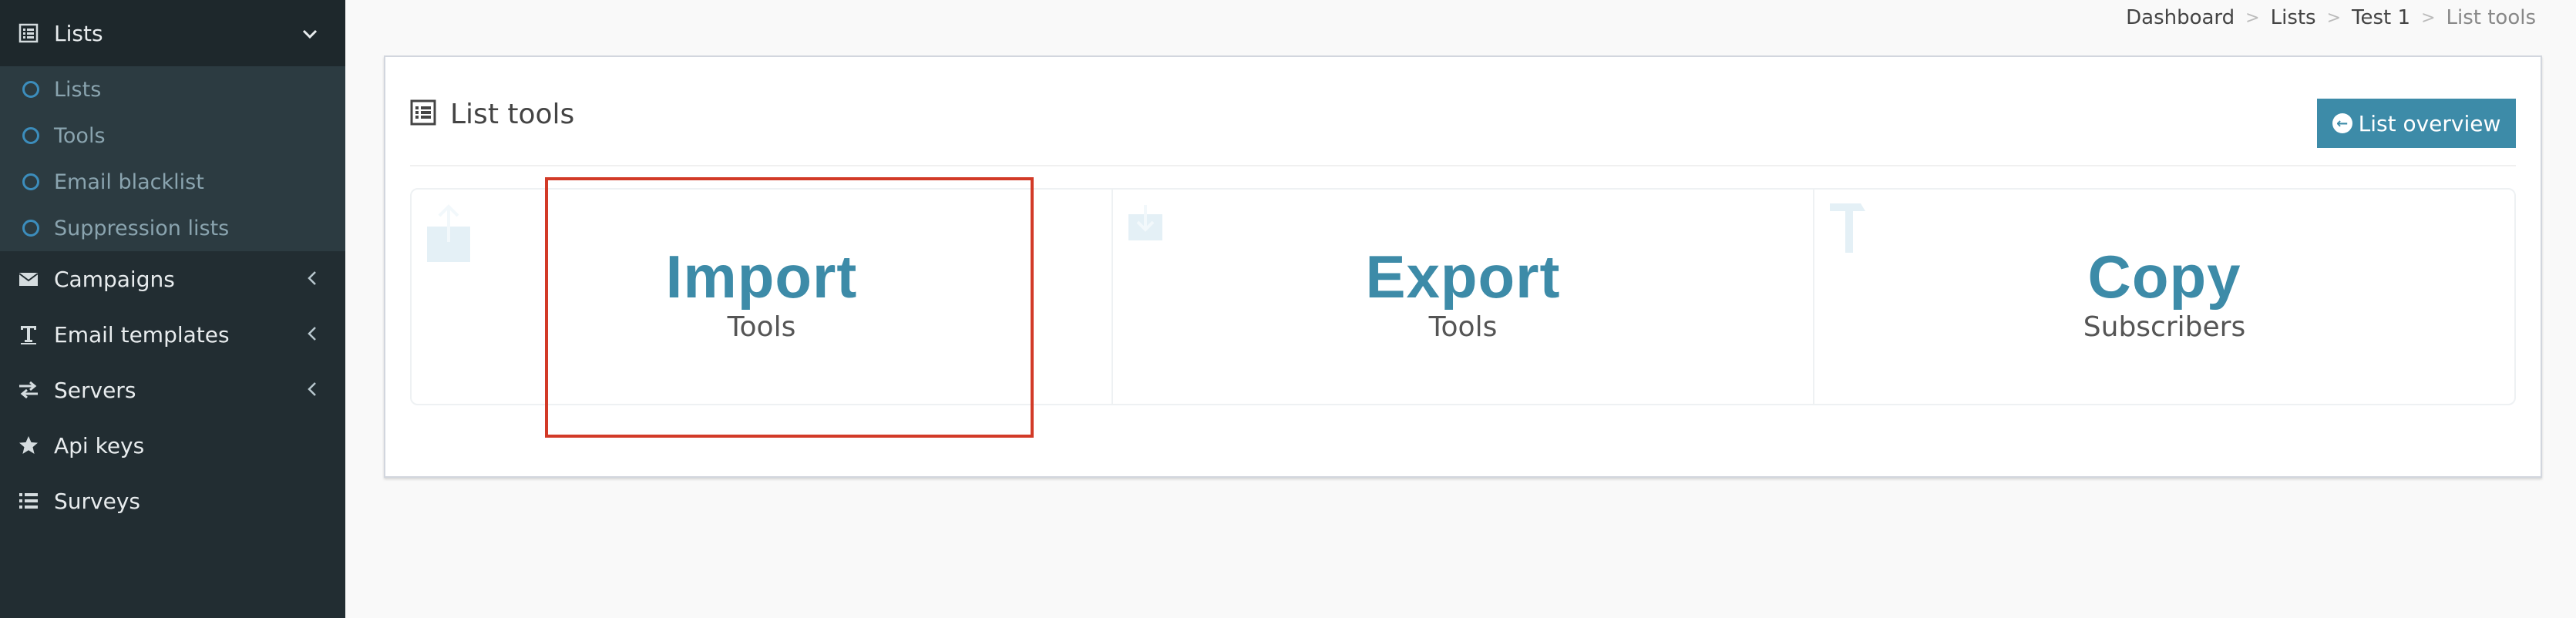 This screenshot has height=618, width=2576. I want to click on import-title: Import, so click(761, 277).